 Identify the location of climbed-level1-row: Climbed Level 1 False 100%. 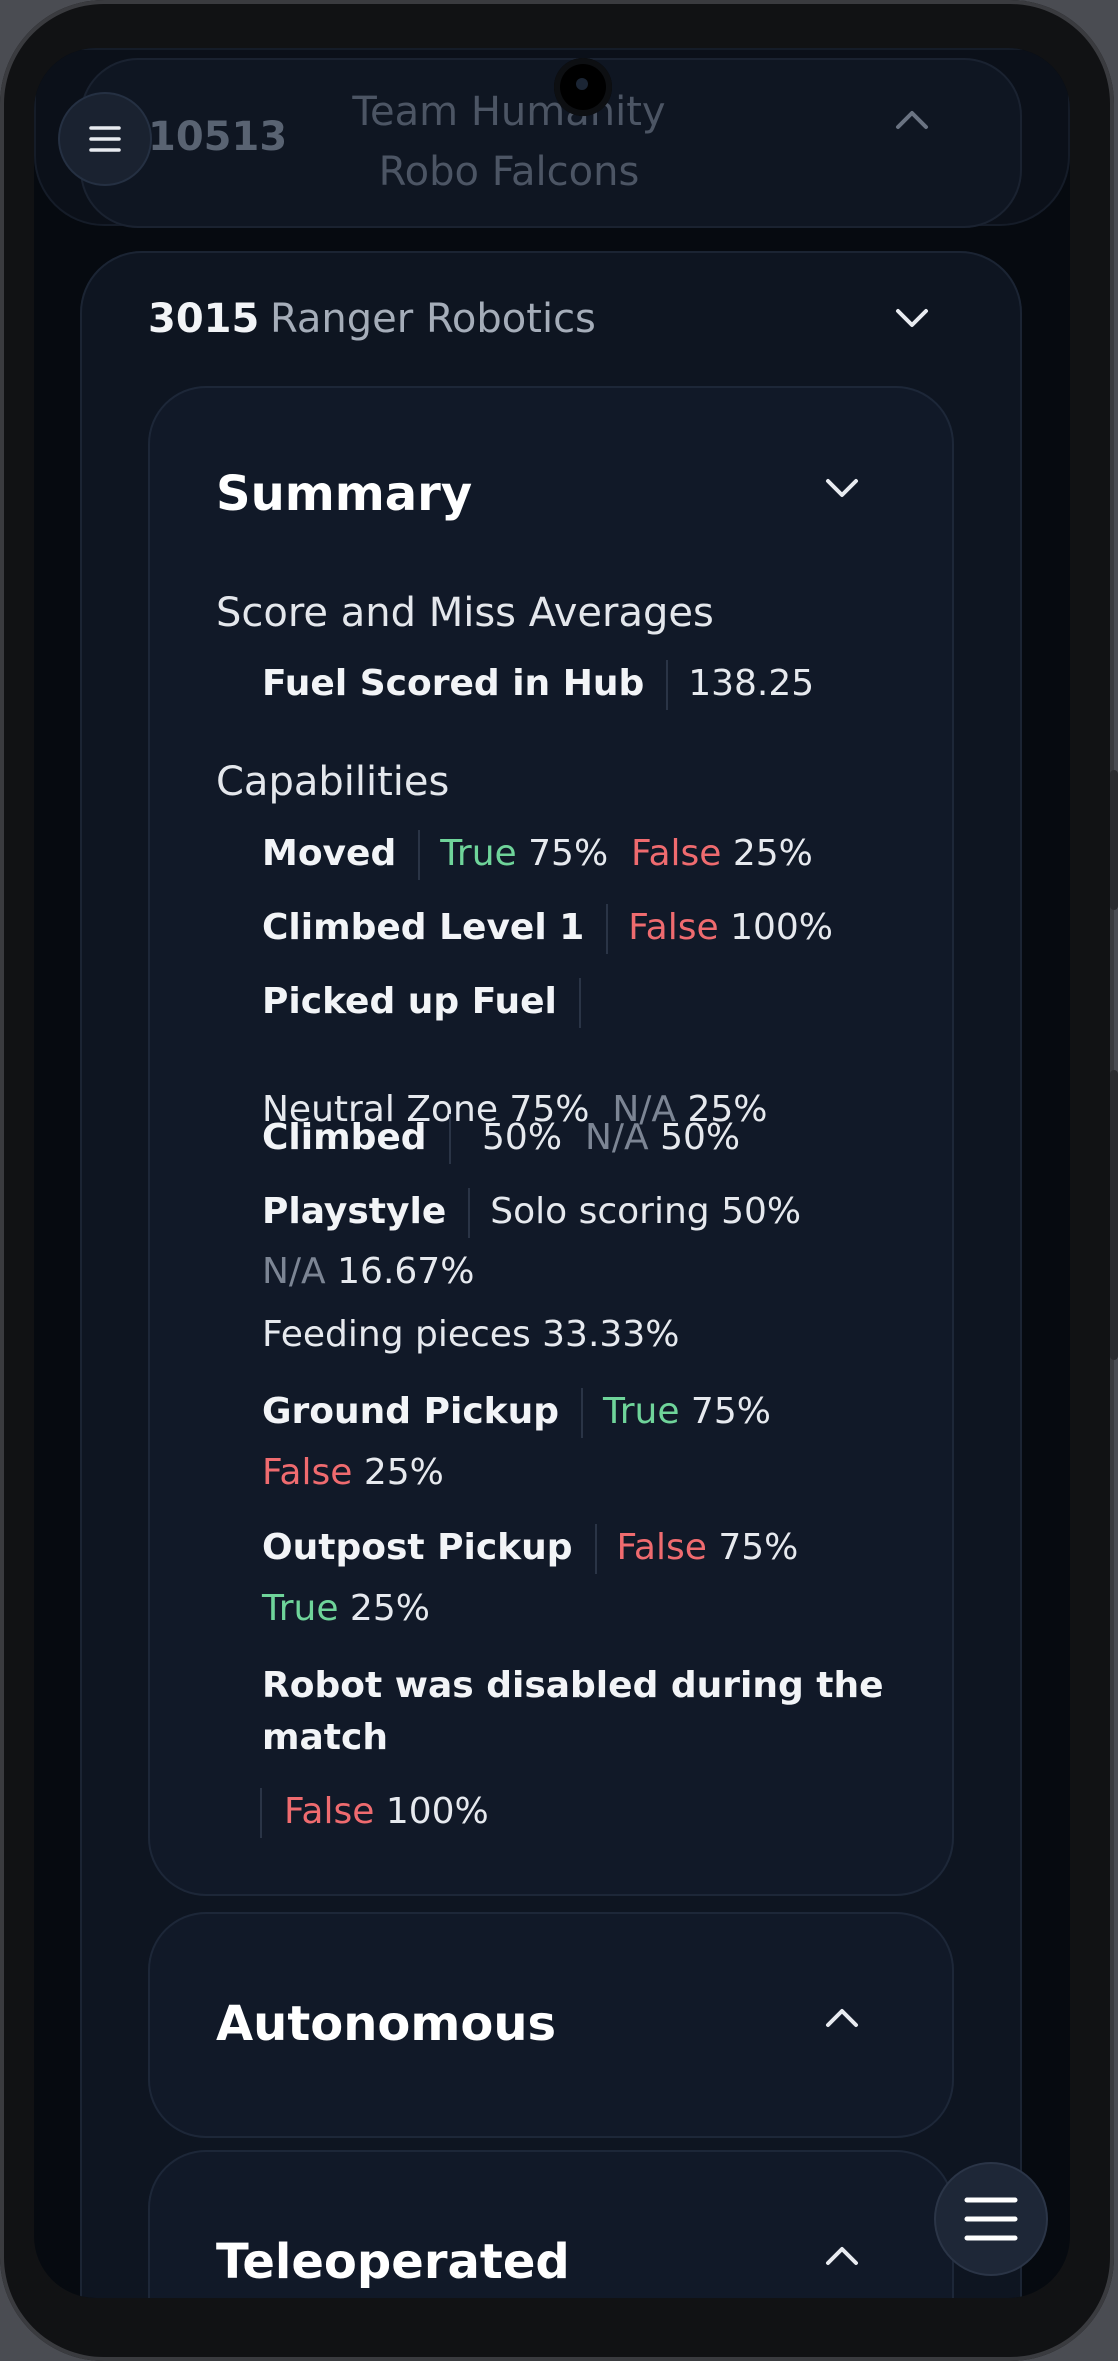
(547, 929).